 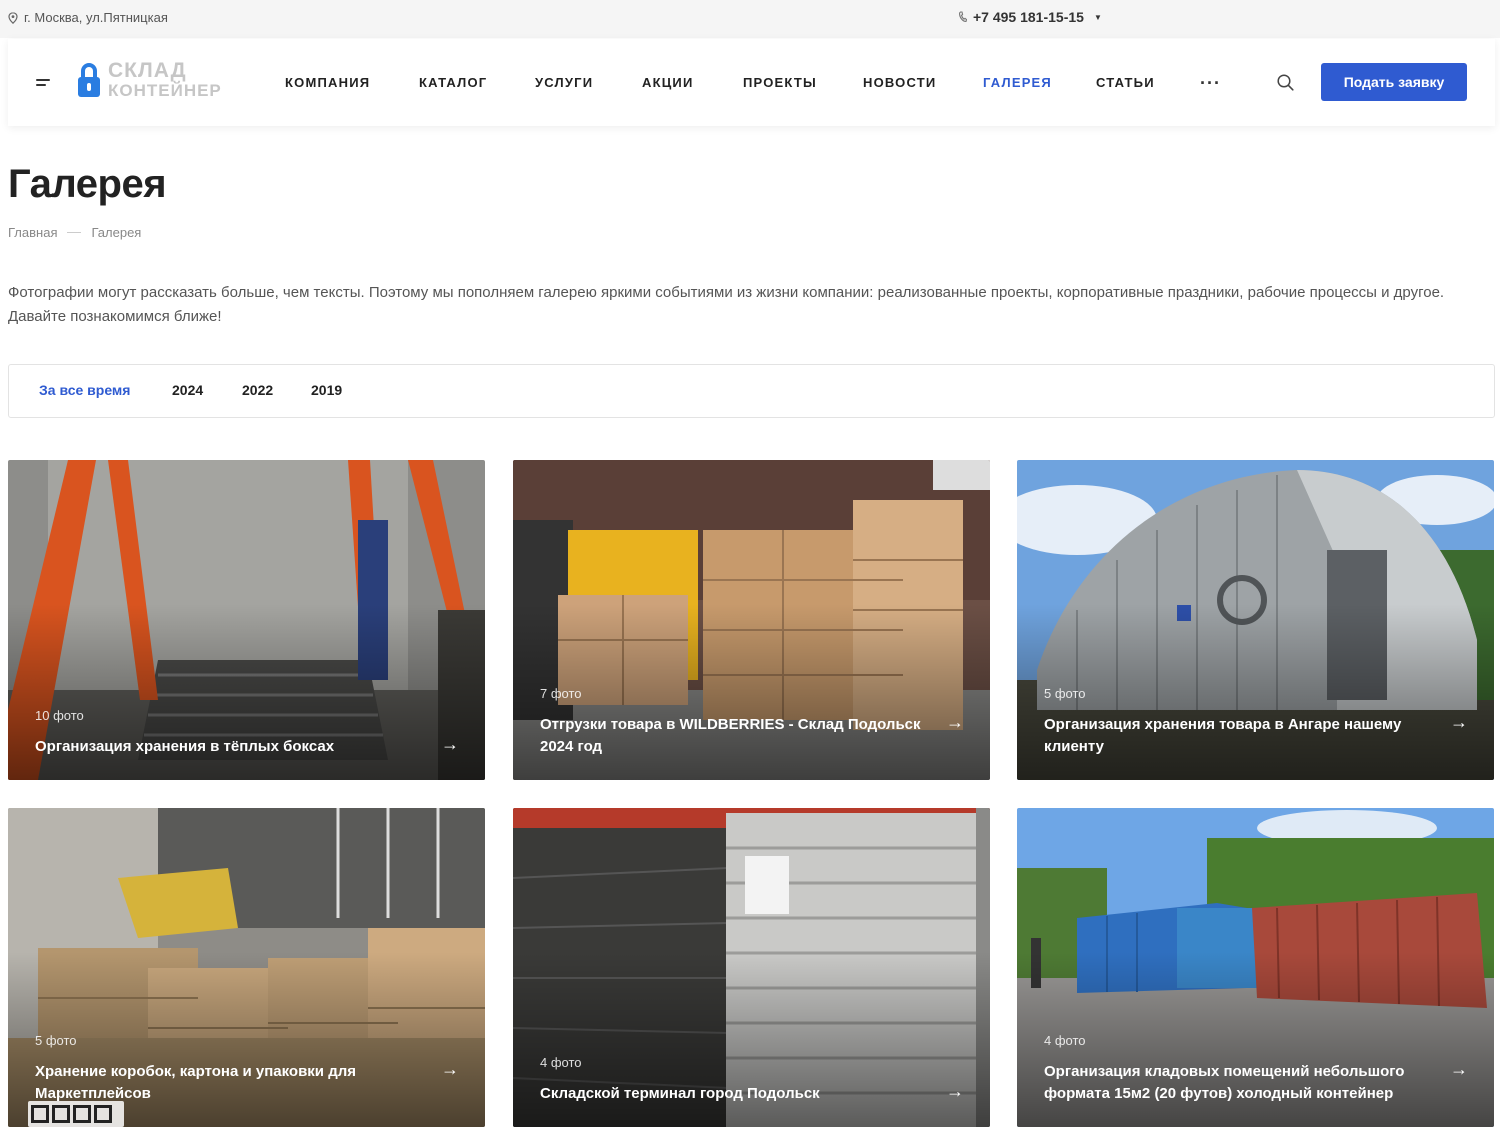 What do you see at coordinates (43, 83) in the screenshot?
I see `menu-icon` at bounding box center [43, 83].